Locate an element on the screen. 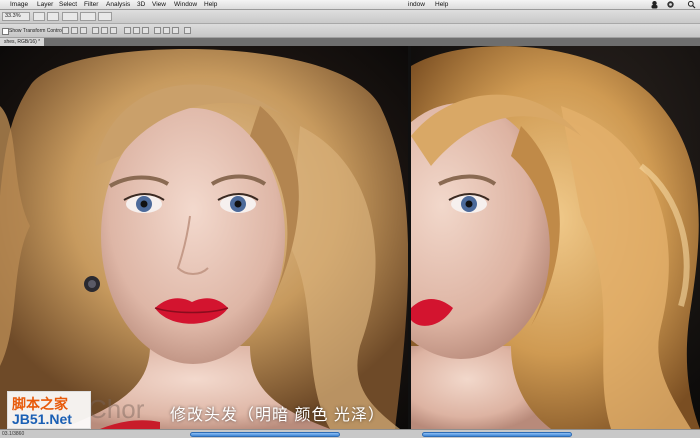  menu-help-right: Help is located at coordinates (441, 4).